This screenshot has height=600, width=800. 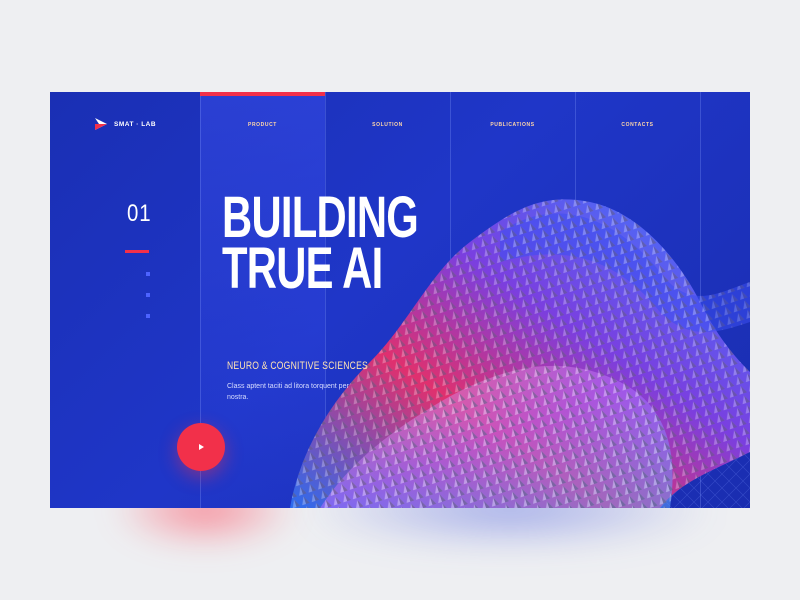 What do you see at coordinates (302, 269) in the screenshot?
I see `headline-line-2: TRUE AI` at bounding box center [302, 269].